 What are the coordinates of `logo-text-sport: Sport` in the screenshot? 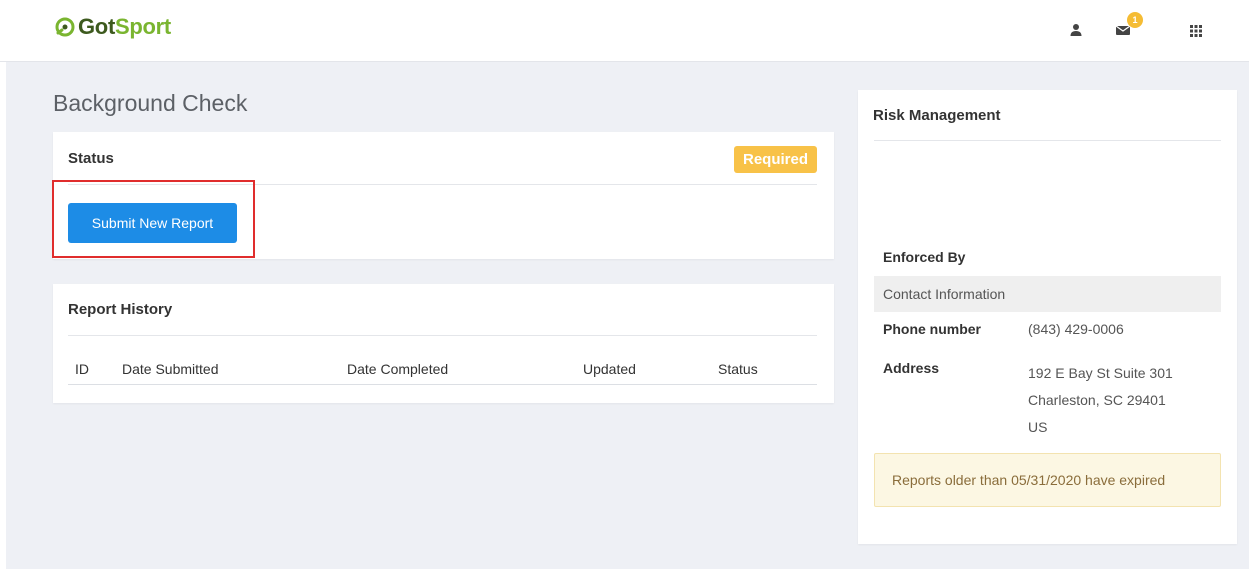 It's located at (142, 26).